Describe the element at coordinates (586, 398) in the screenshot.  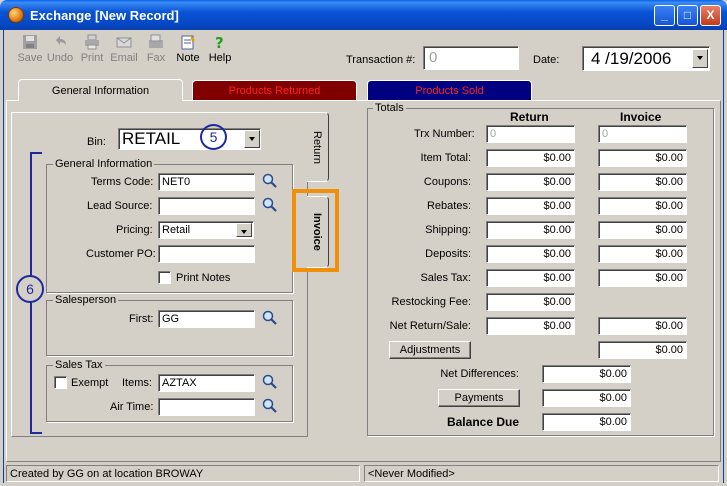
I see `payments-field: $0.00` at that location.